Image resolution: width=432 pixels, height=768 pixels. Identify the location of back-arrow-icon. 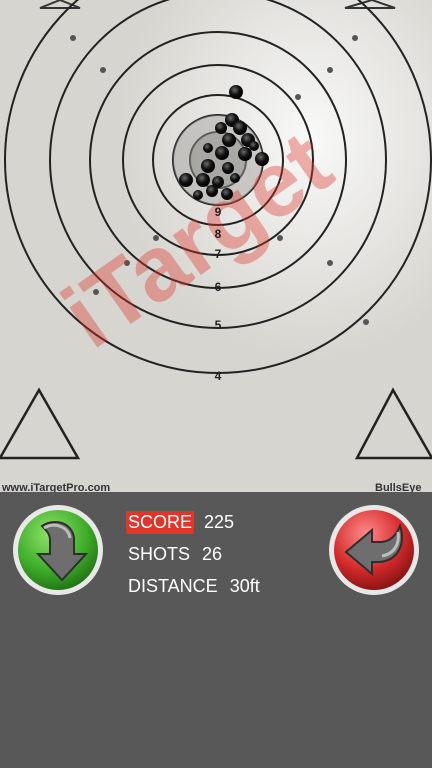
(374, 550).